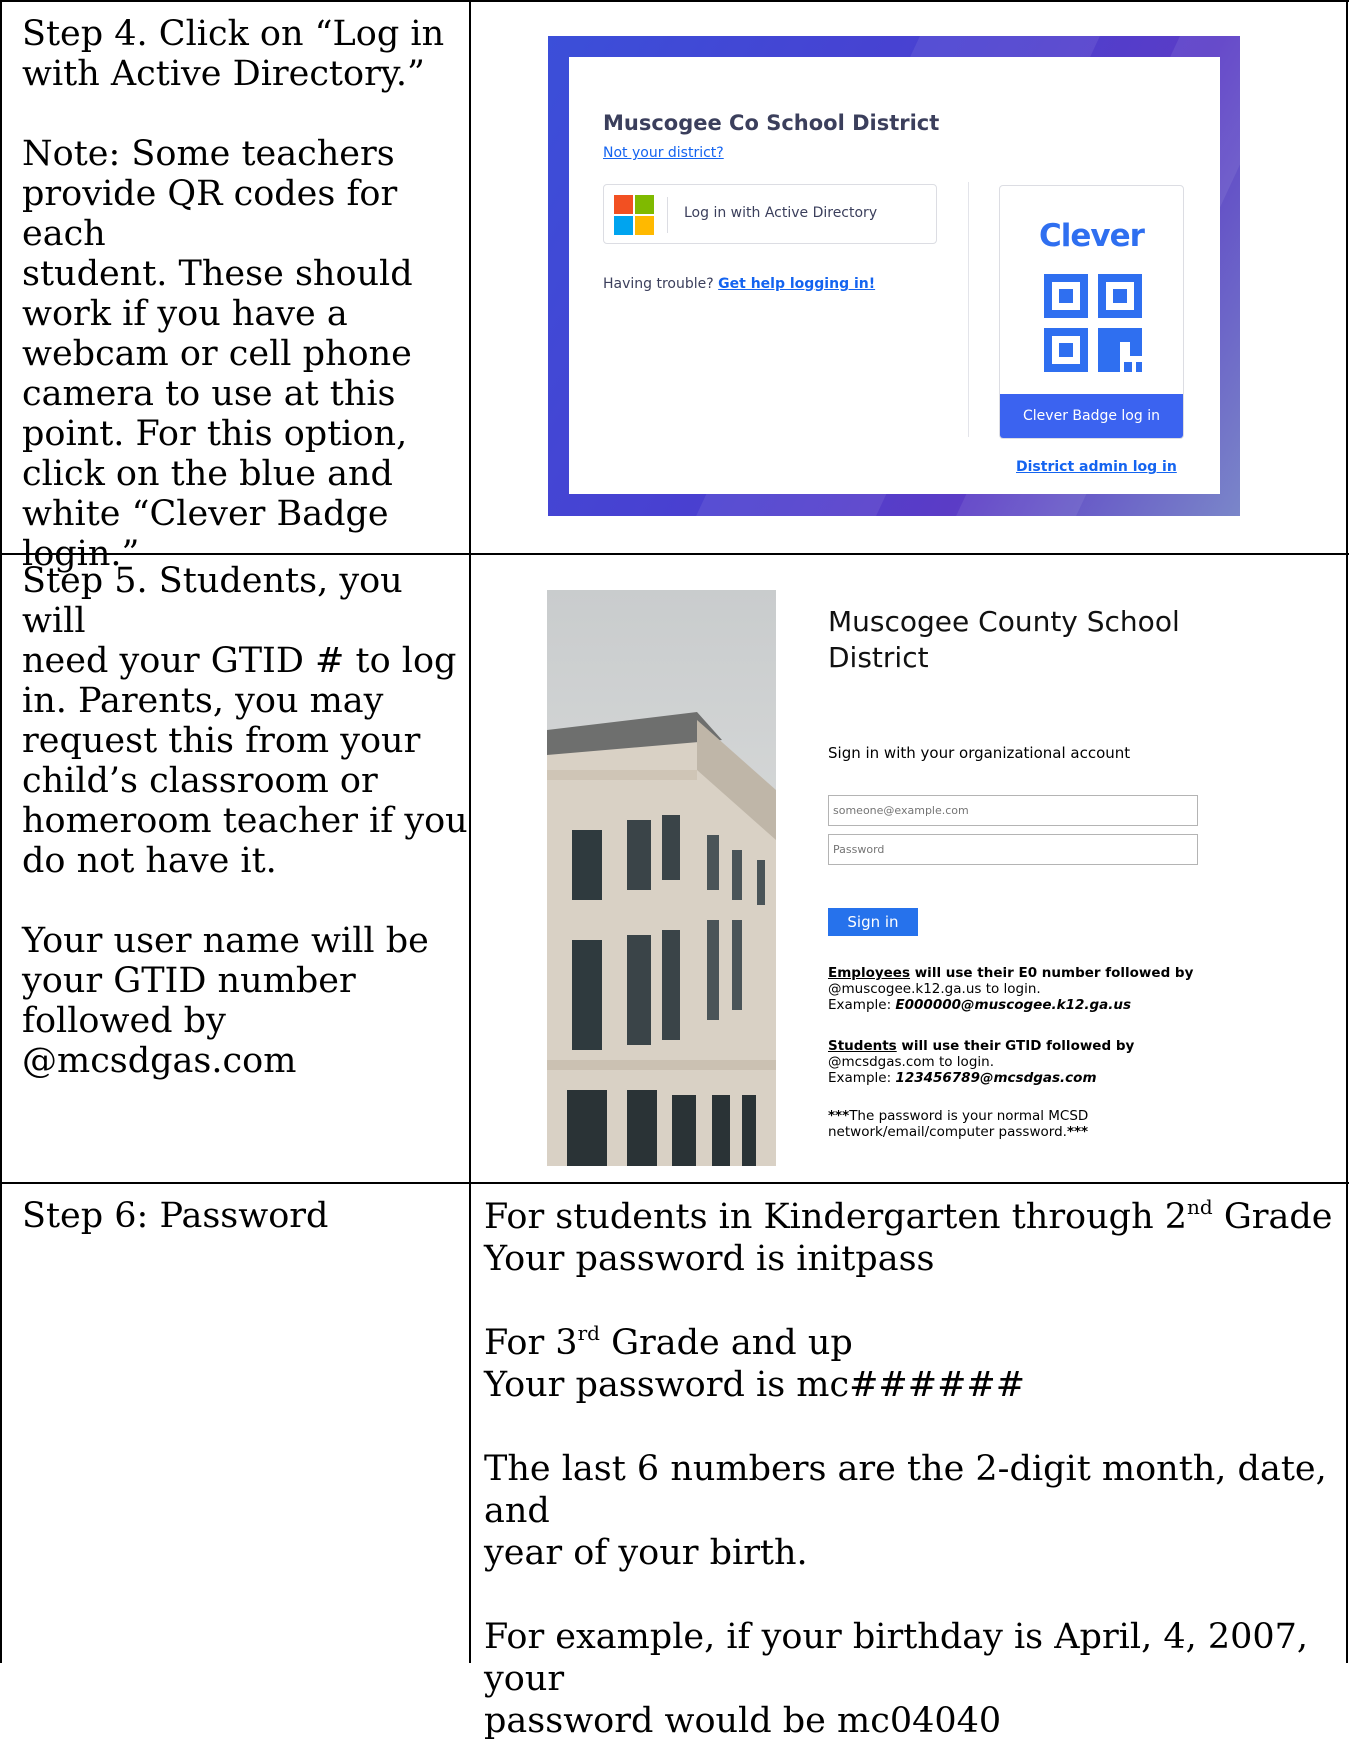 This screenshot has width=1349, height=1742. What do you see at coordinates (149, 861) in the screenshot?
I see `step5-line: do not have it.` at bounding box center [149, 861].